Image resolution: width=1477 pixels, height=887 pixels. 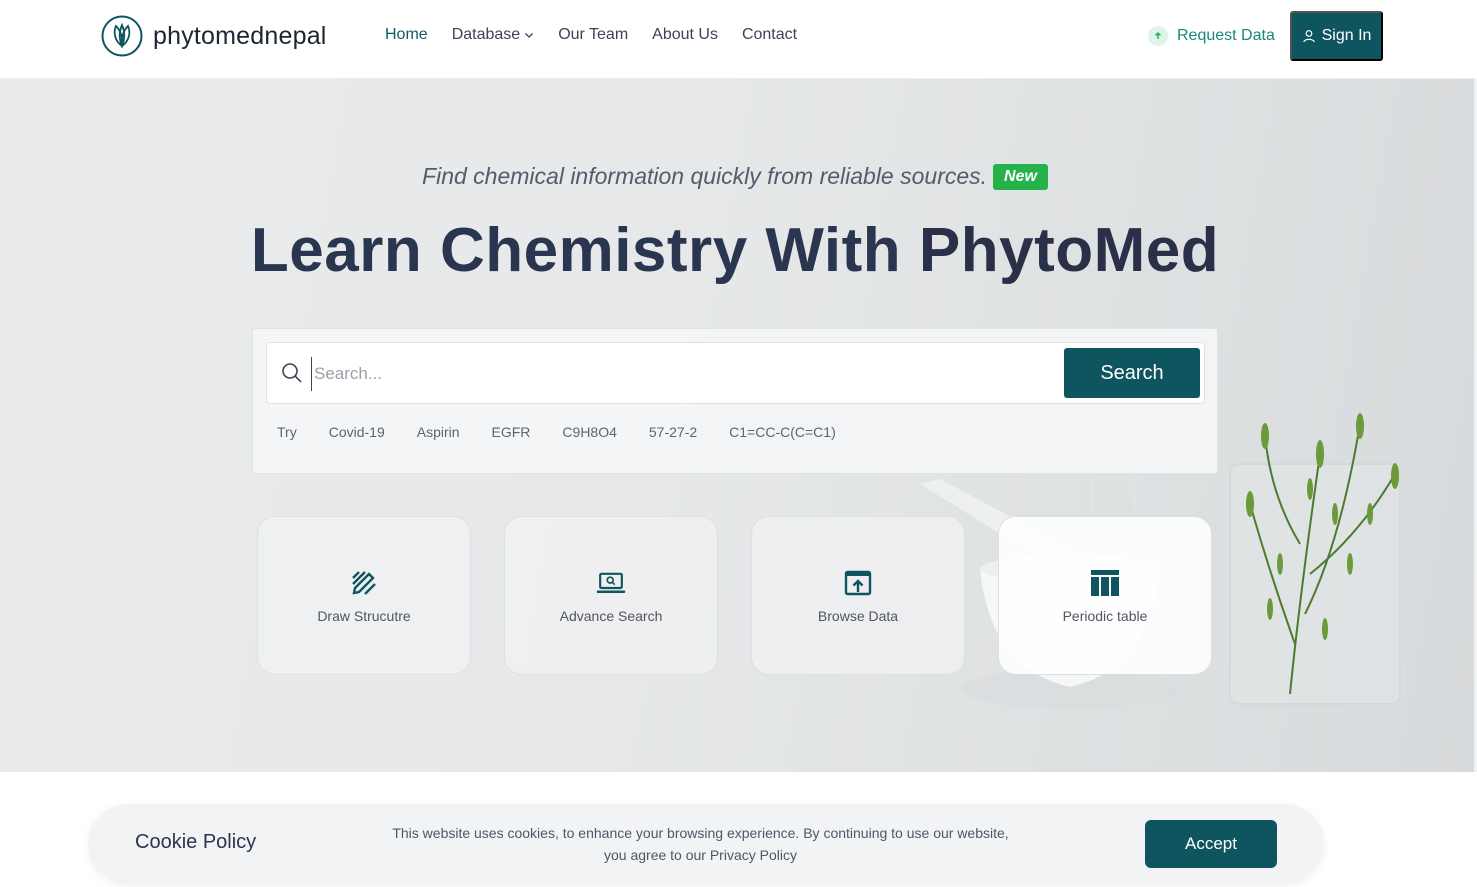 What do you see at coordinates (681, 374) in the screenshot?
I see `search-input` at bounding box center [681, 374].